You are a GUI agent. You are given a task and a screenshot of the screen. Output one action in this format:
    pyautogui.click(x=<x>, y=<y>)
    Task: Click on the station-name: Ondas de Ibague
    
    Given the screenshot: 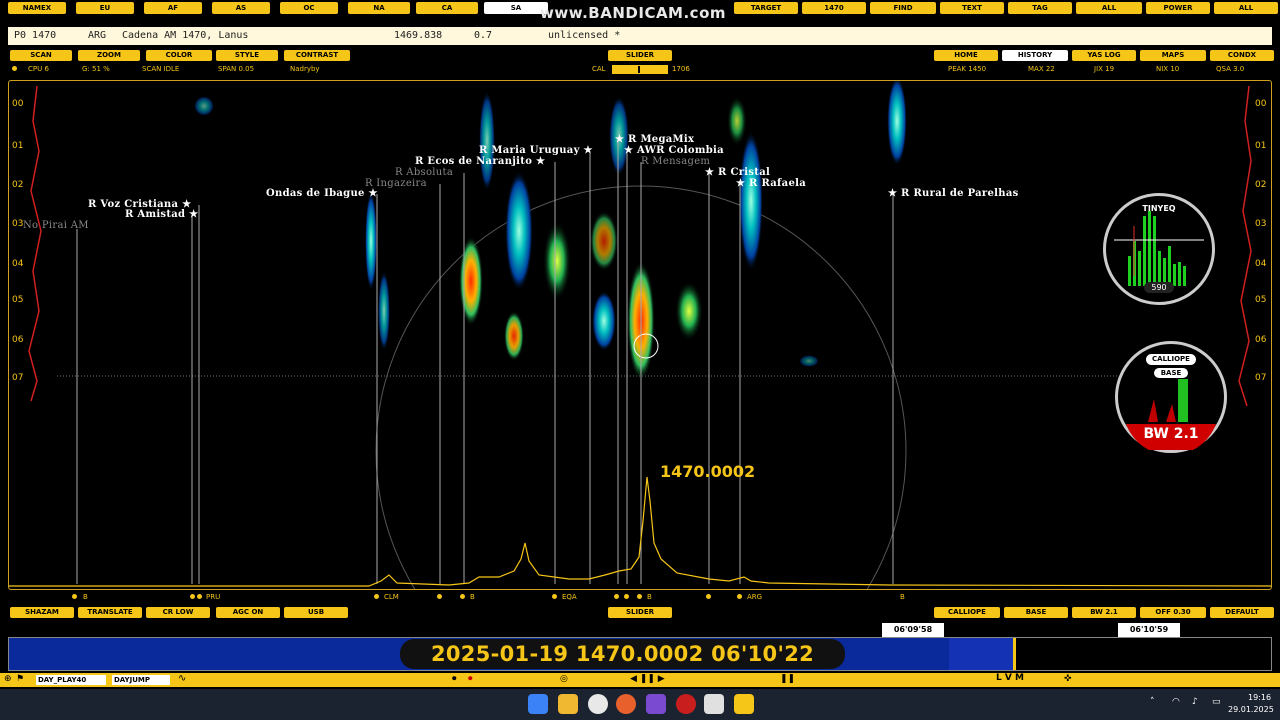 What is the action you would take?
    pyautogui.click(x=315, y=193)
    